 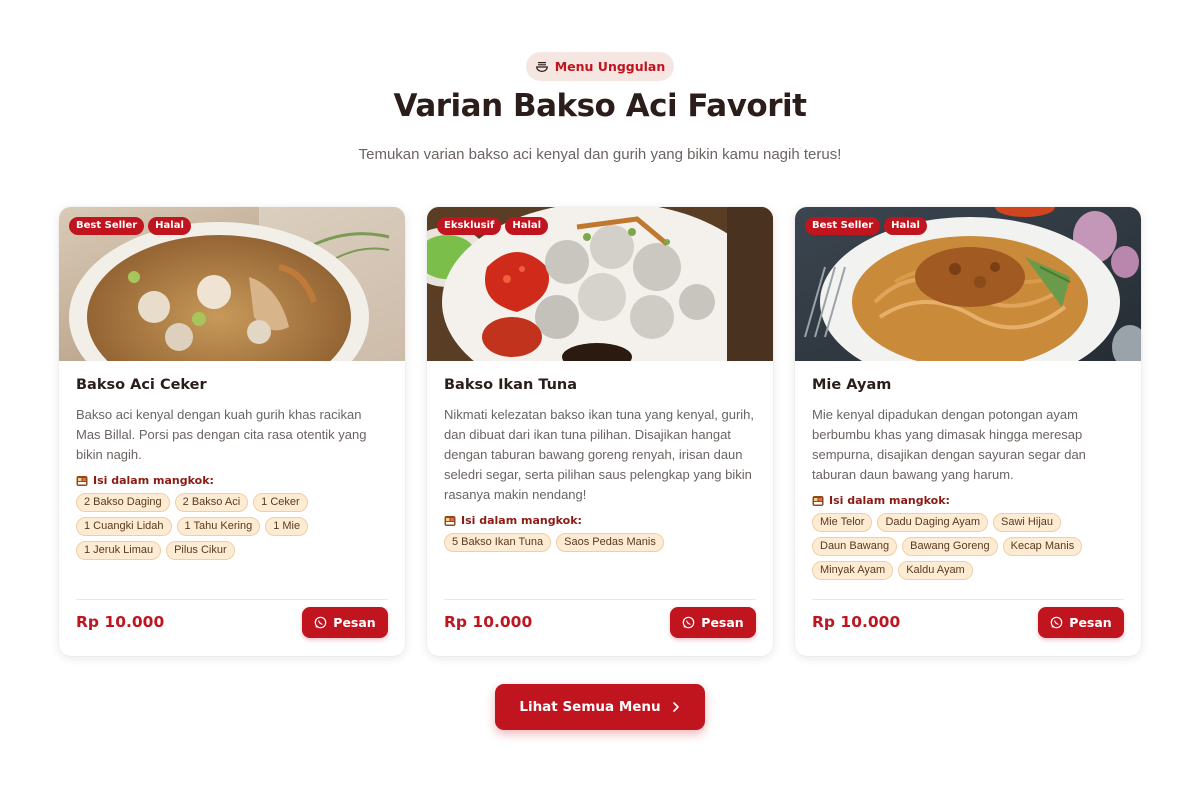 I want to click on content-chip: 1 Jeruk Limau, so click(x=119, y=550).